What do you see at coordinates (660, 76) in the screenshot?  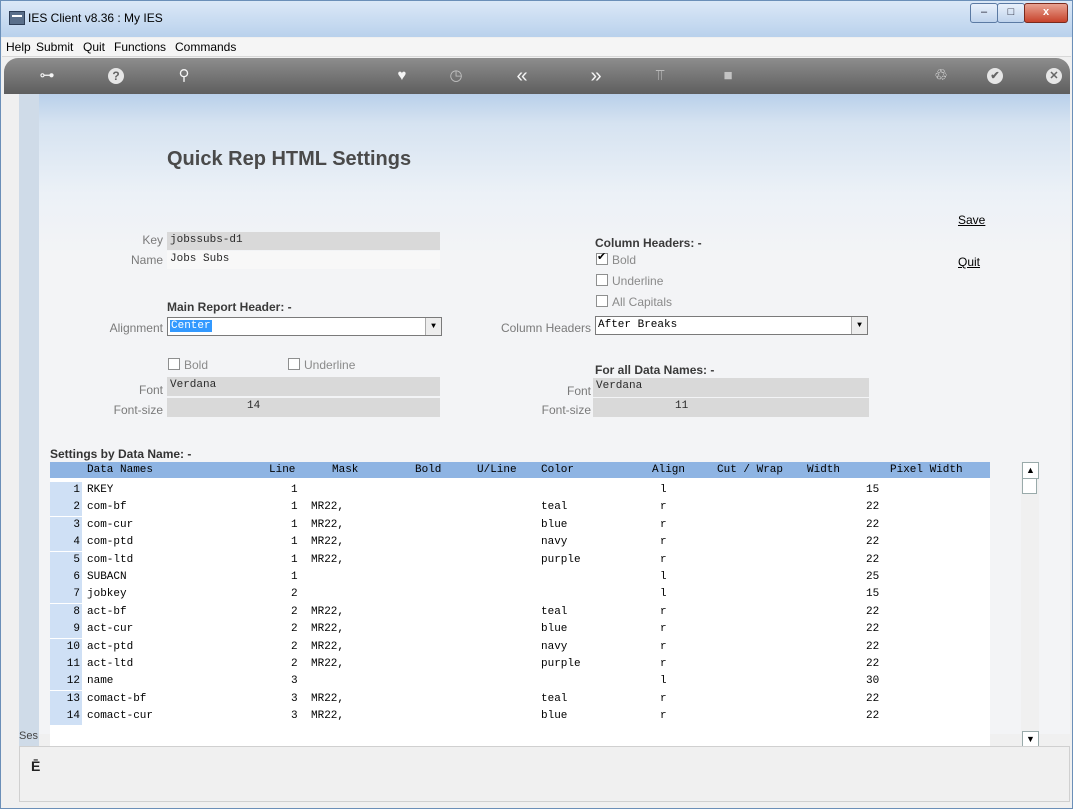 I see `tools-icon: ⫪` at bounding box center [660, 76].